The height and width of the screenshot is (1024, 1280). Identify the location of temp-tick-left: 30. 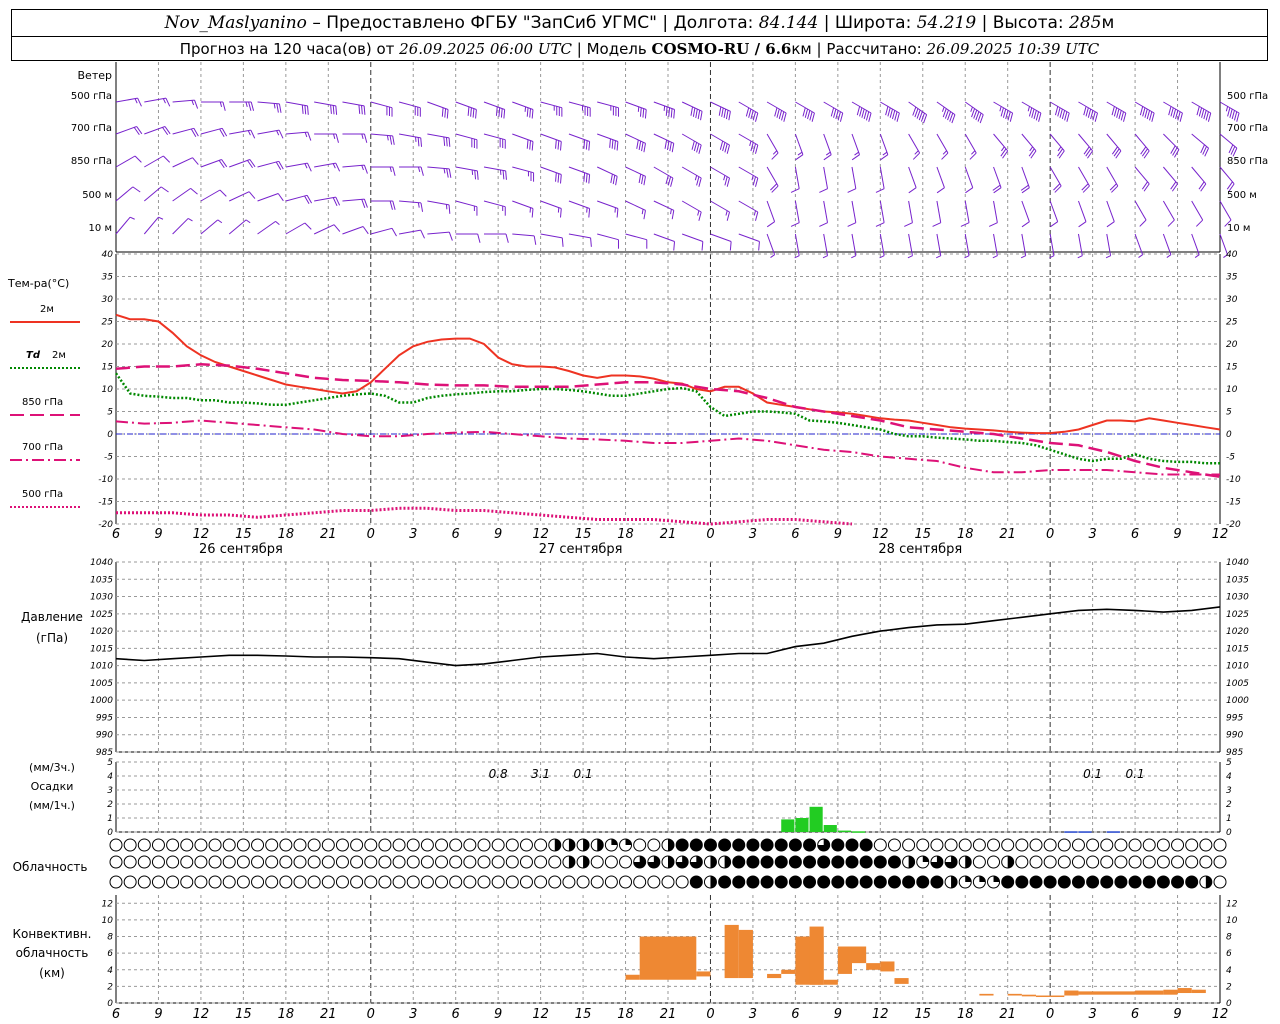
(108, 300).